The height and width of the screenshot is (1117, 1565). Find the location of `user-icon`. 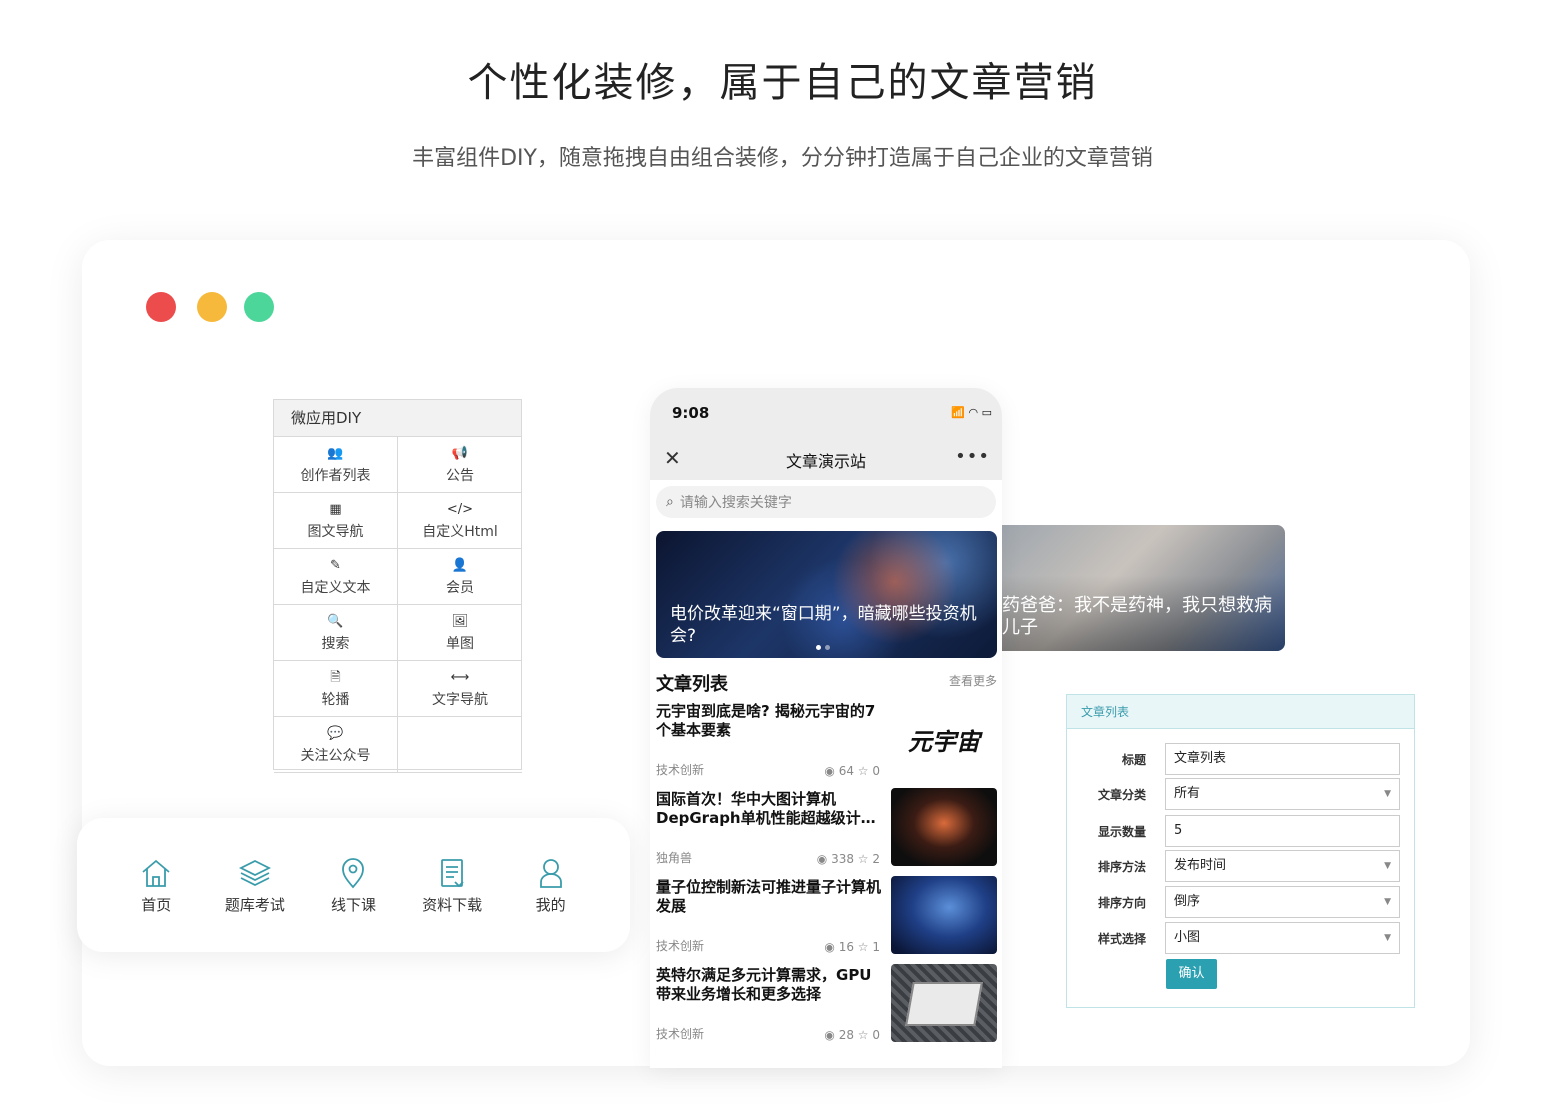

user-icon is located at coordinates (550, 873).